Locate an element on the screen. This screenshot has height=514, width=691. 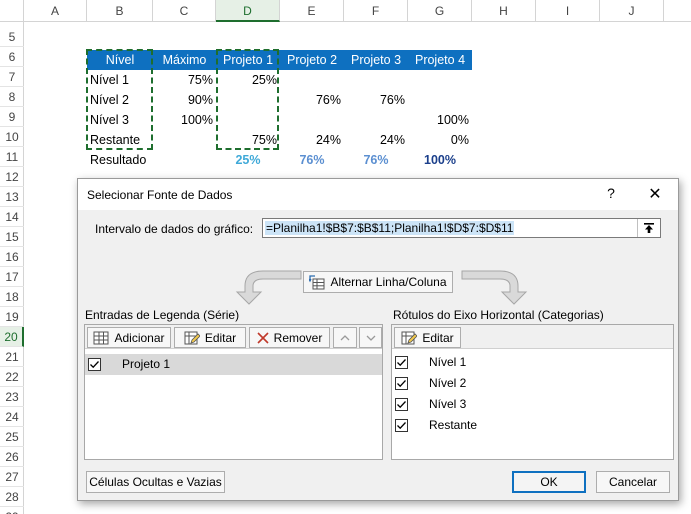
column-header-e: E is located at coordinates (312, 11).